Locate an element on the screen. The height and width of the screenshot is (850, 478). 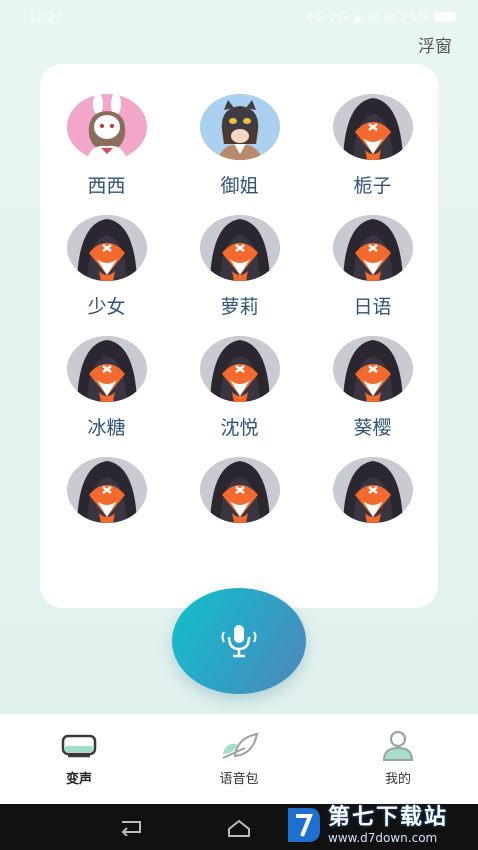
home-icon is located at coordinates (239, 828).